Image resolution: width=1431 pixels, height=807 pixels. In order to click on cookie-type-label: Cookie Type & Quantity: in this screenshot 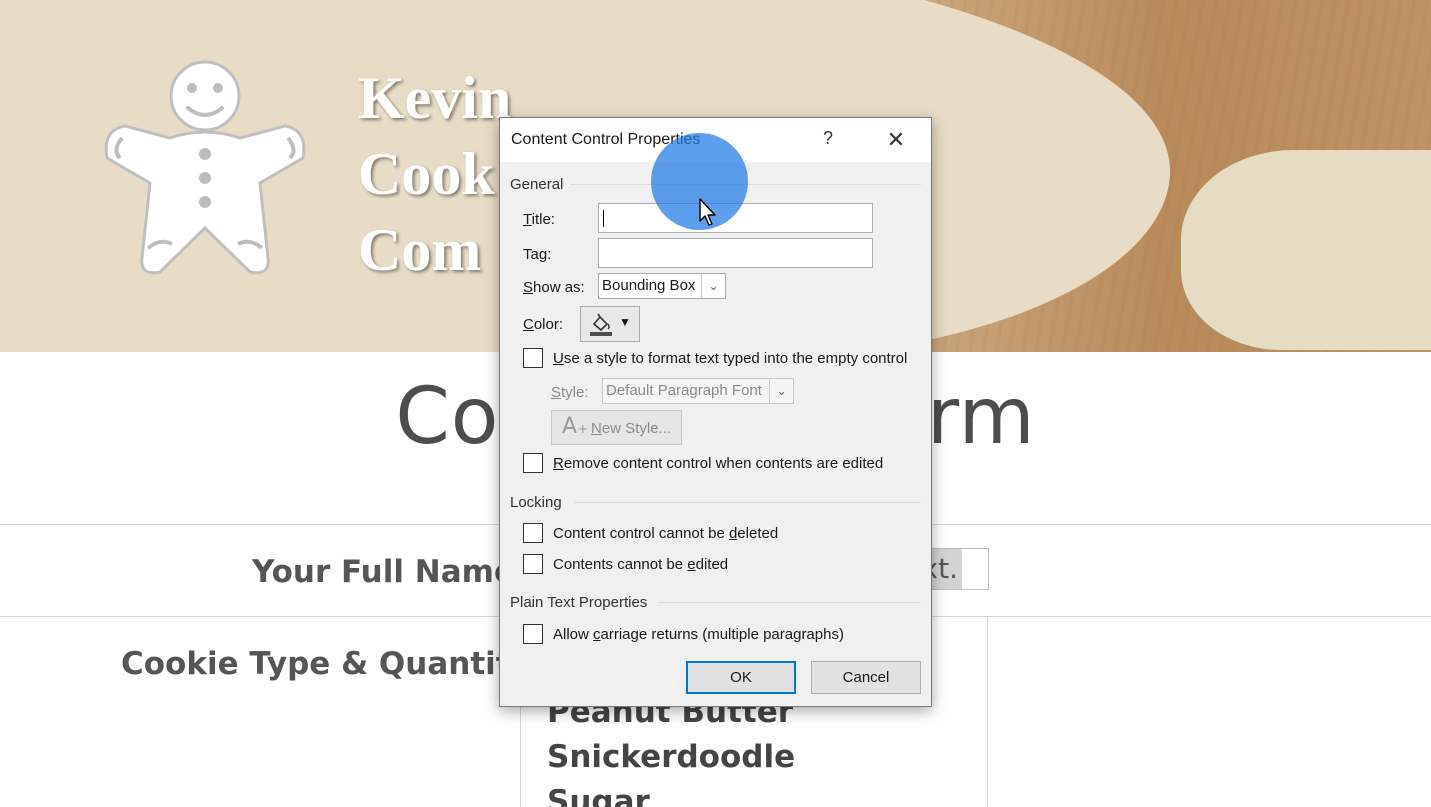, I will do `click(332, 664)`.